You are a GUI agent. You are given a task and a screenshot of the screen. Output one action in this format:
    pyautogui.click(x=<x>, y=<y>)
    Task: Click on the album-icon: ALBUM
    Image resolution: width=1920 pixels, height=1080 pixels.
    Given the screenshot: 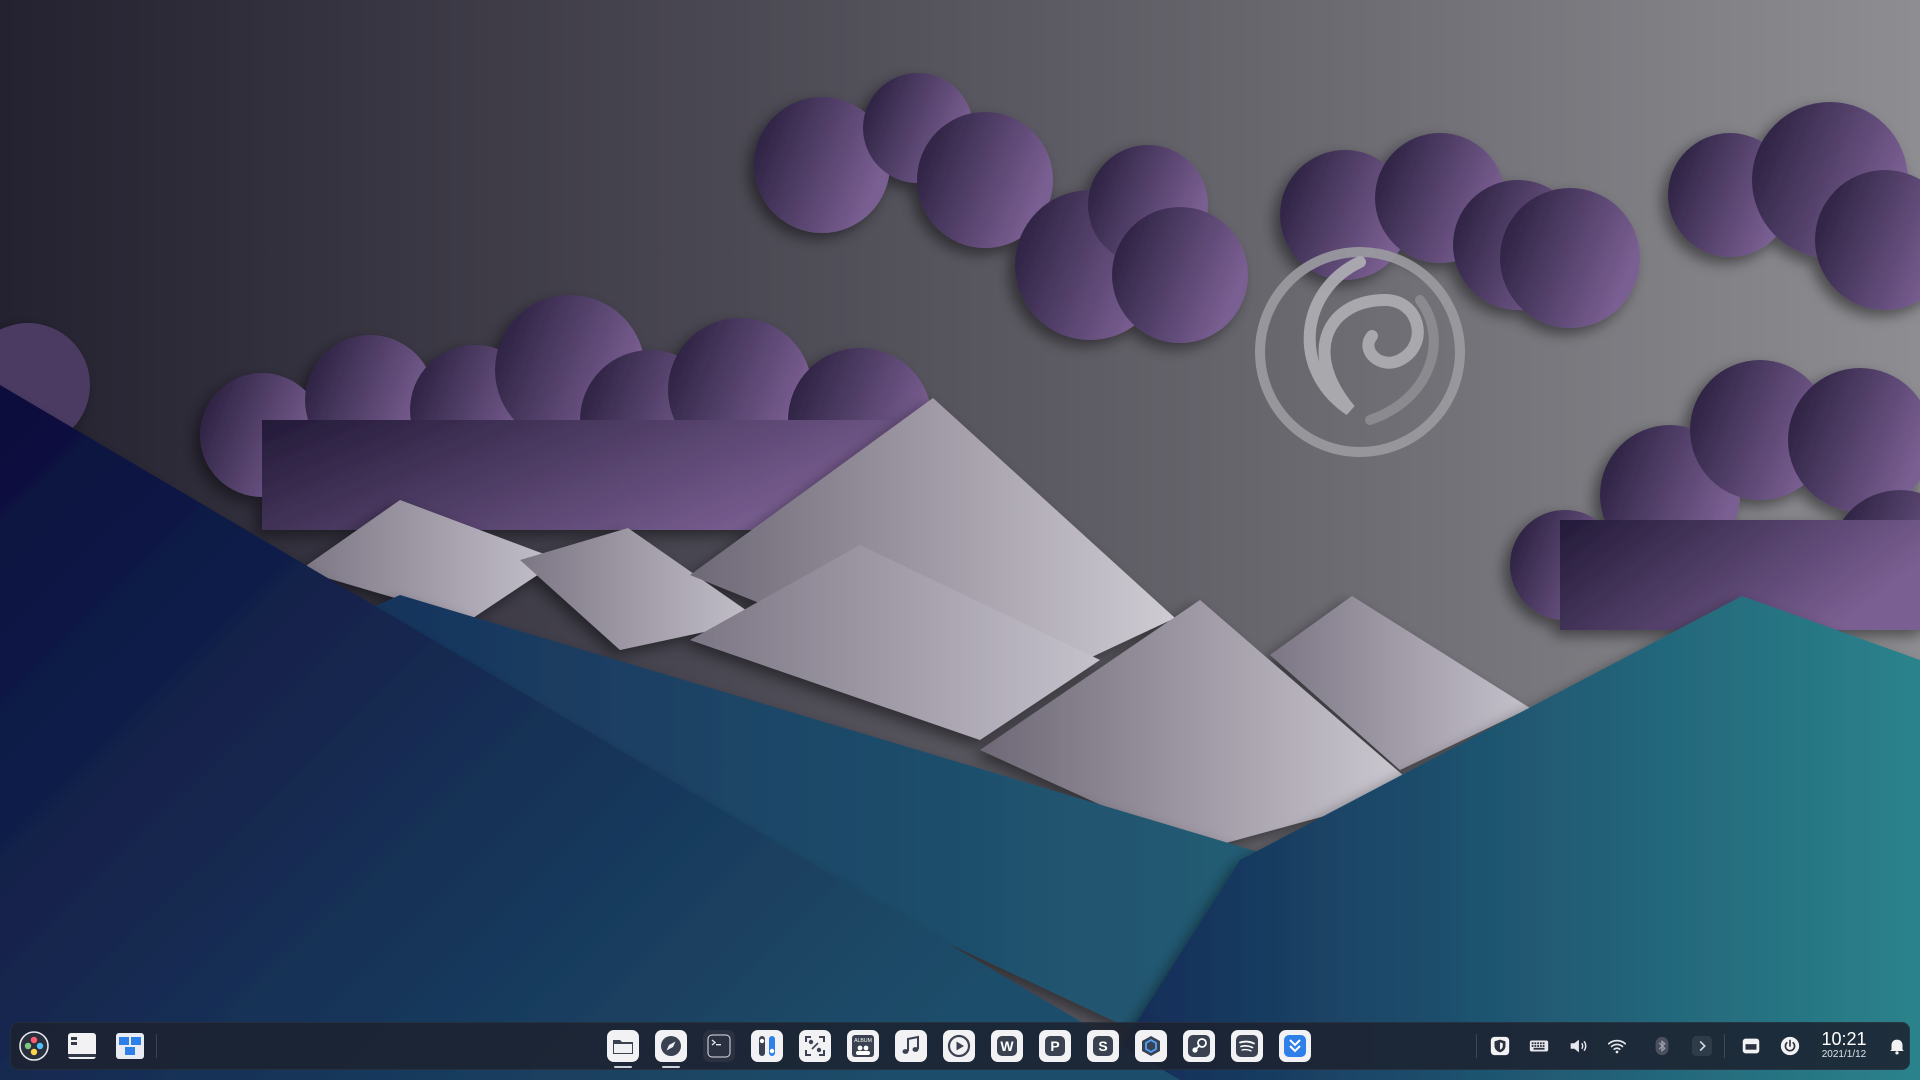 What is the action you would take?
    pyautogui.click(x=863, y=1046)
    